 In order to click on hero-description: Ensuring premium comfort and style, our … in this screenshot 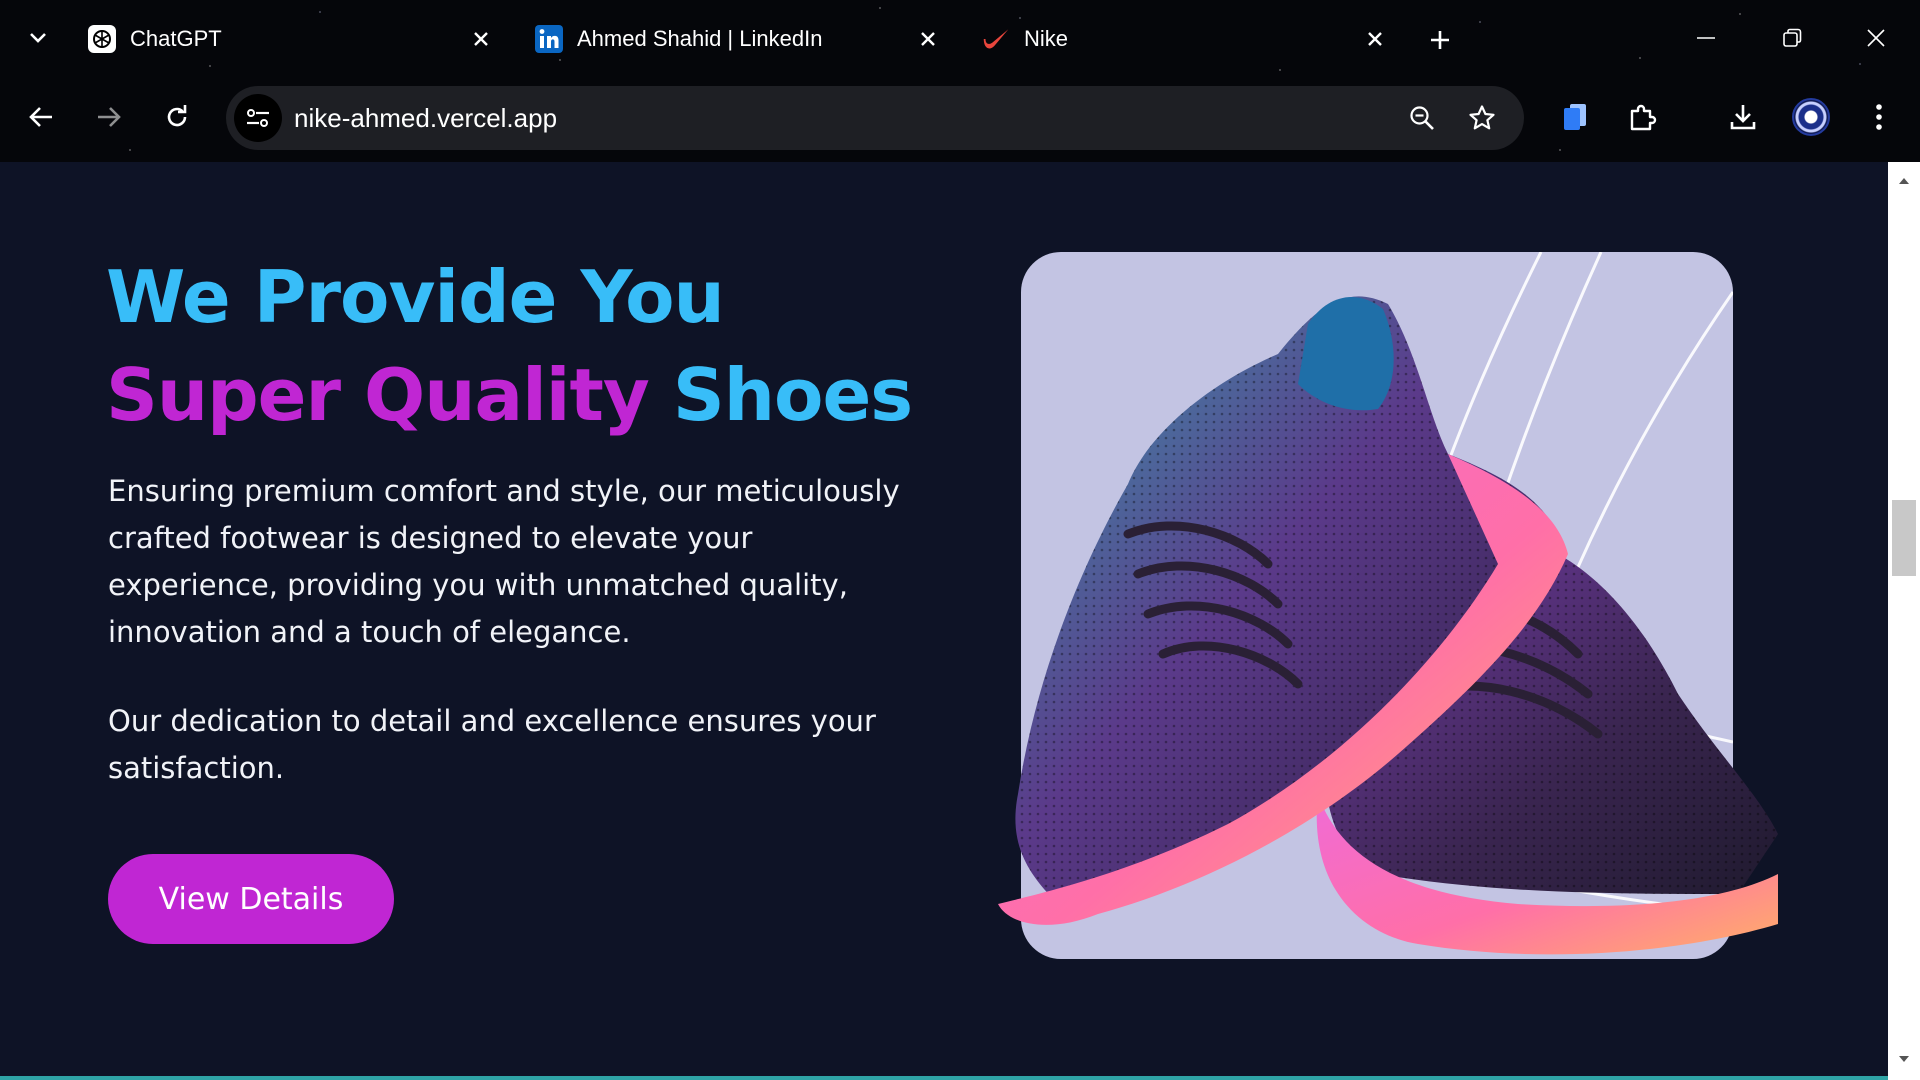, I will do `click(504, 561)`.